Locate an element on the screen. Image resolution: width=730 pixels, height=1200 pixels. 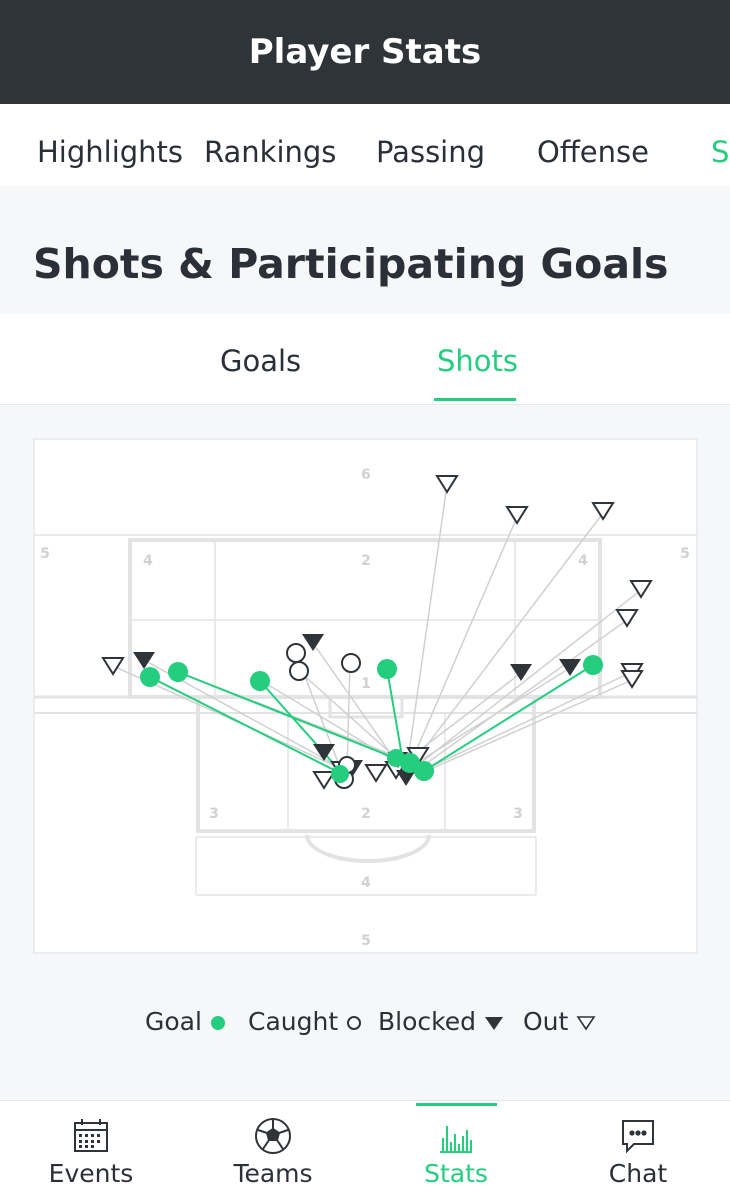
nav-stats-label: Stats is located at coordinates (456, 1173).